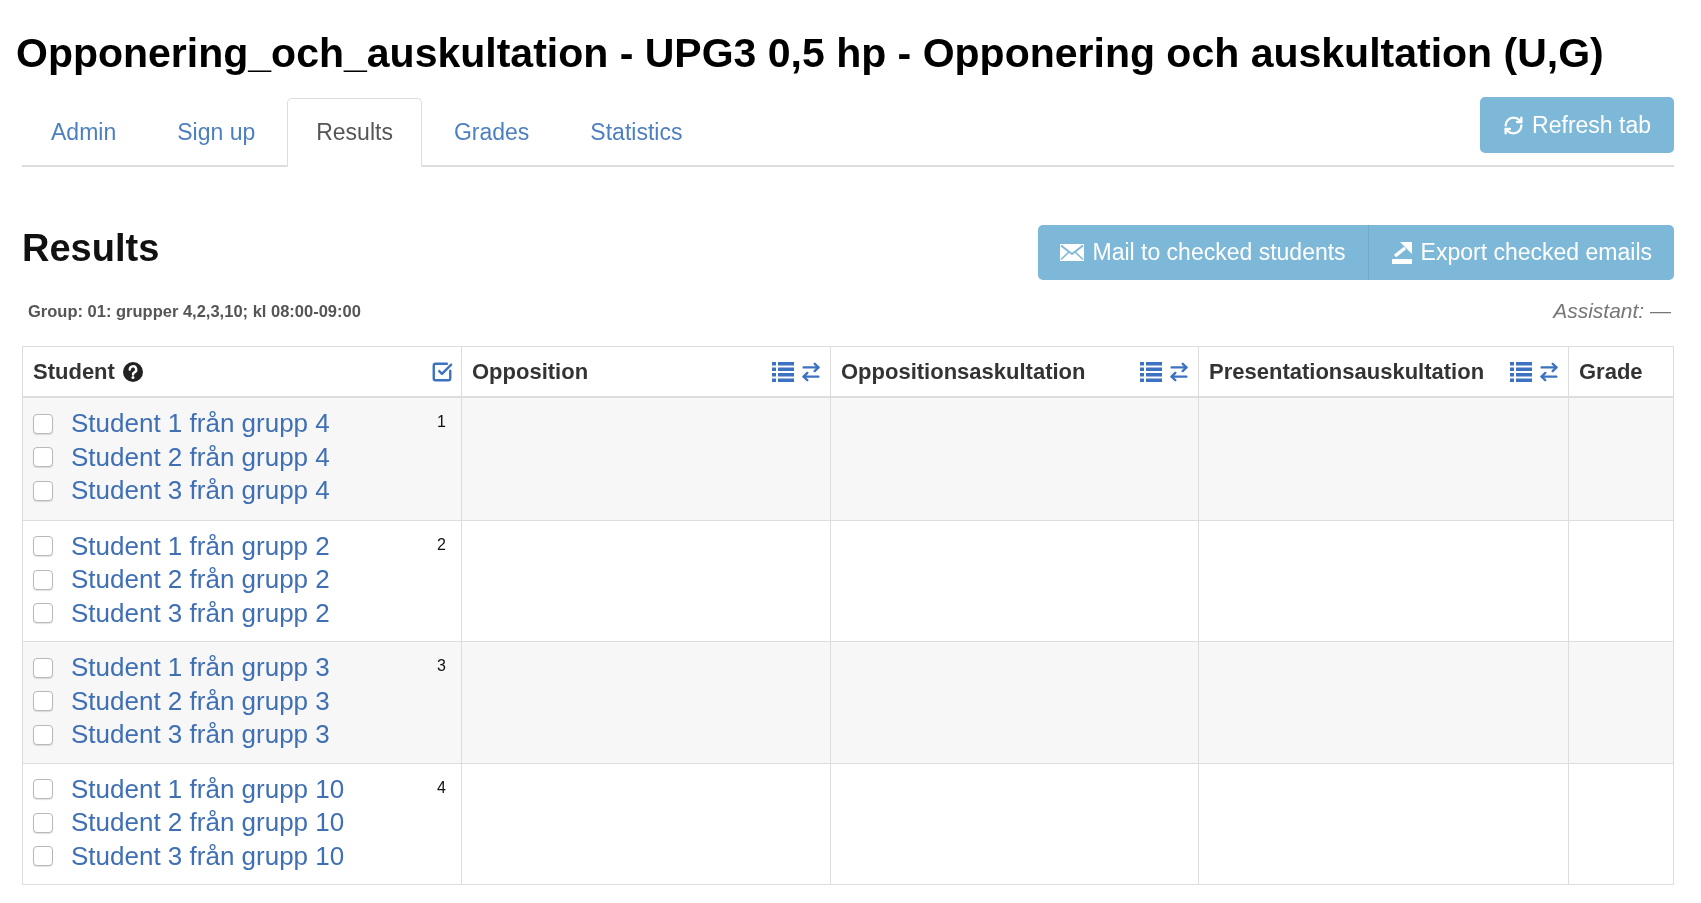 This screenshot has height=903, width=1701. I want to click on student-link: Student 2 från grupp 3, so click(200, 701).